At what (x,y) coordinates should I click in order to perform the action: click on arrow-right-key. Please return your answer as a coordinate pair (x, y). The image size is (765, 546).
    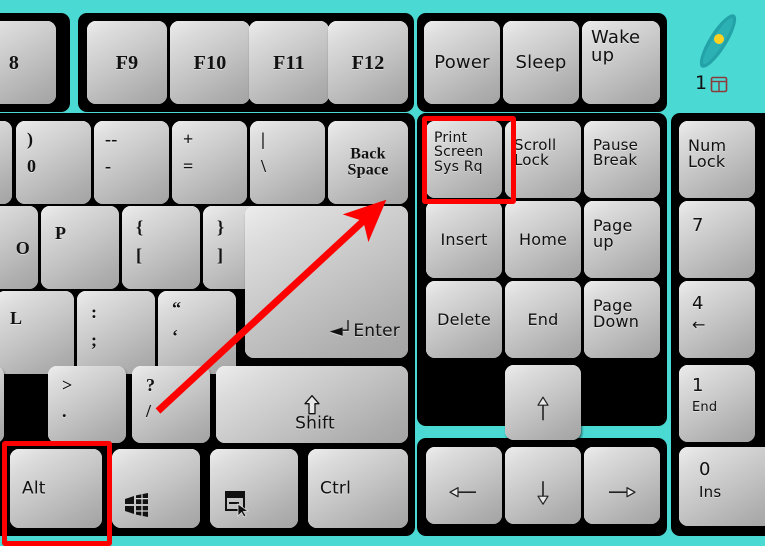
    Looking at the image, I should click on (622, 485).